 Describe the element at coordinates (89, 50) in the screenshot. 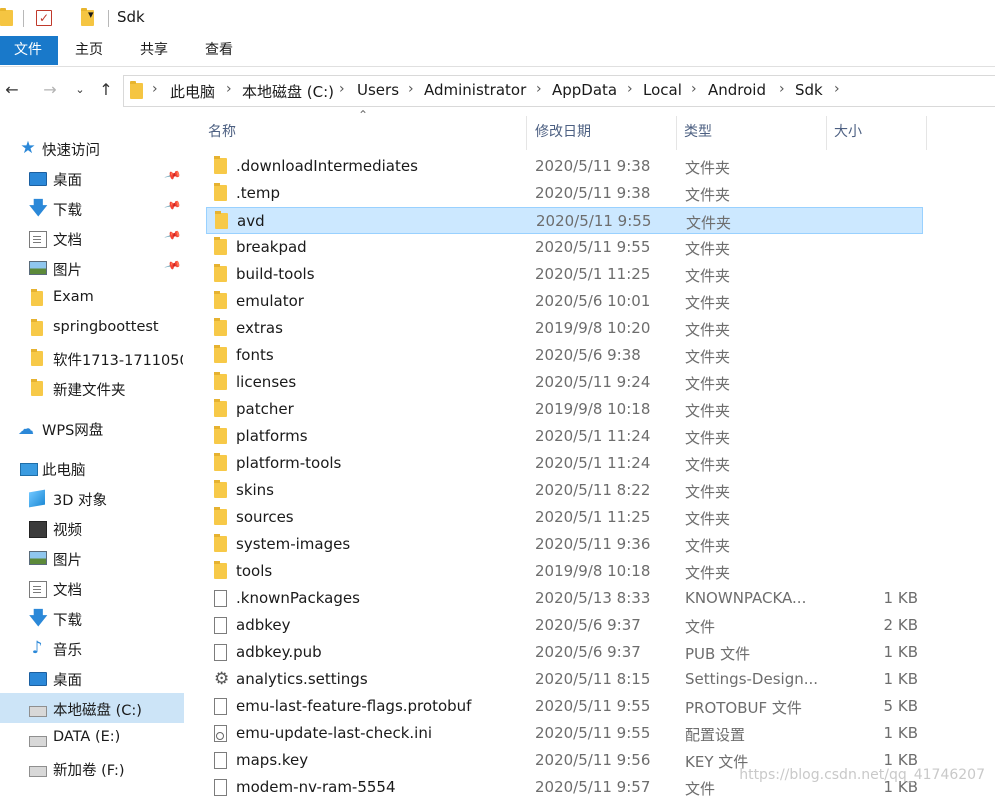

I see `tab-home: 主页` at that location.